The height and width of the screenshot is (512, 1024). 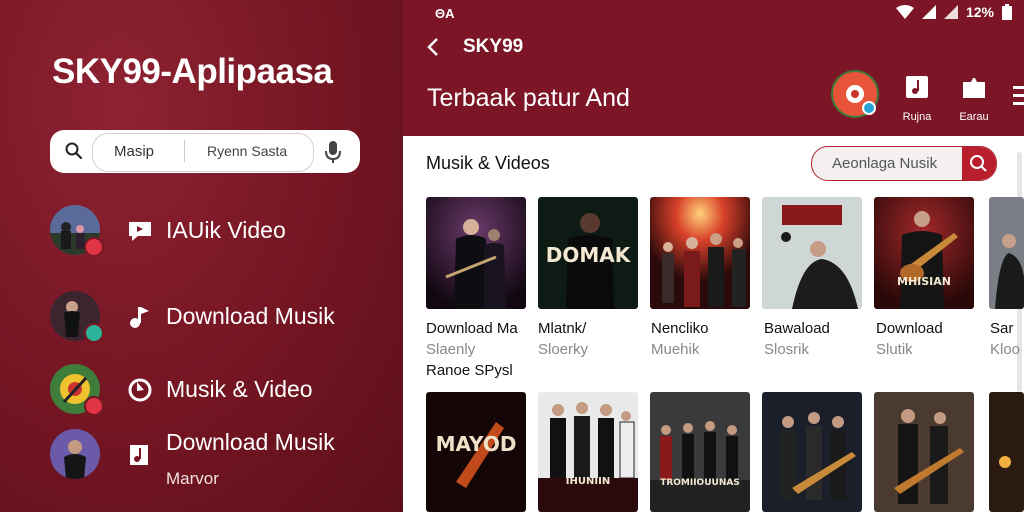 What do you see at coordinates (192, 71) in the screenshot?
I see `app-title: SKY99-Aplipaasa` at bounding box center [192, 71].